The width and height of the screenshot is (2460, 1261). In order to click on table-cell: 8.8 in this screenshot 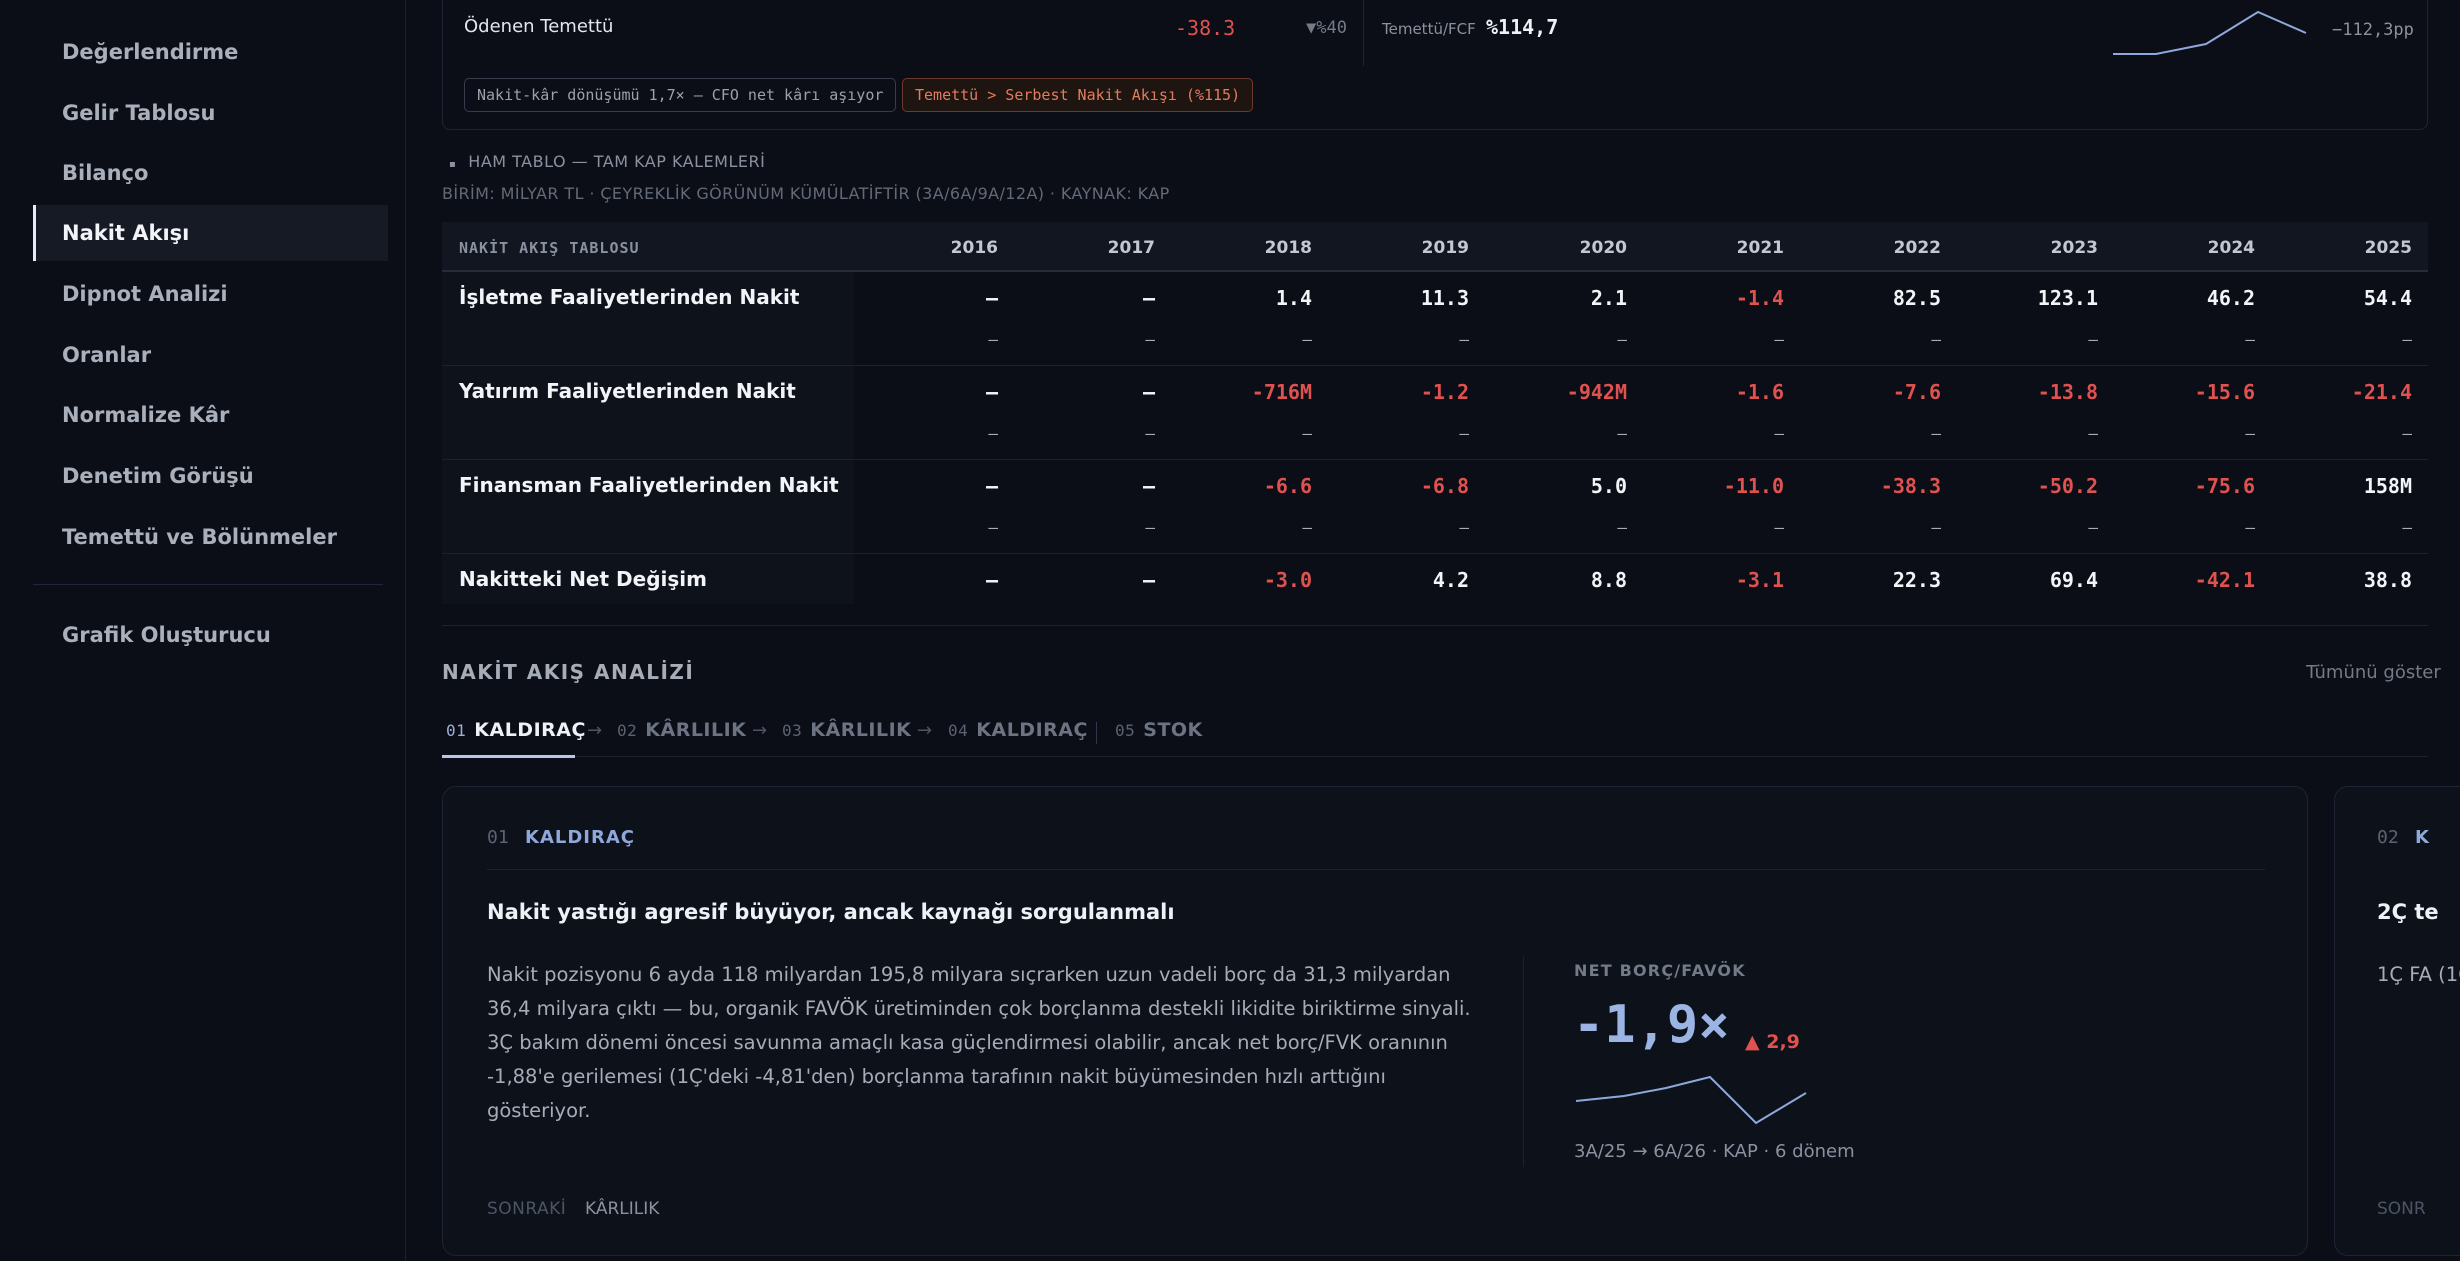, I will do `click(1608, 580)`.